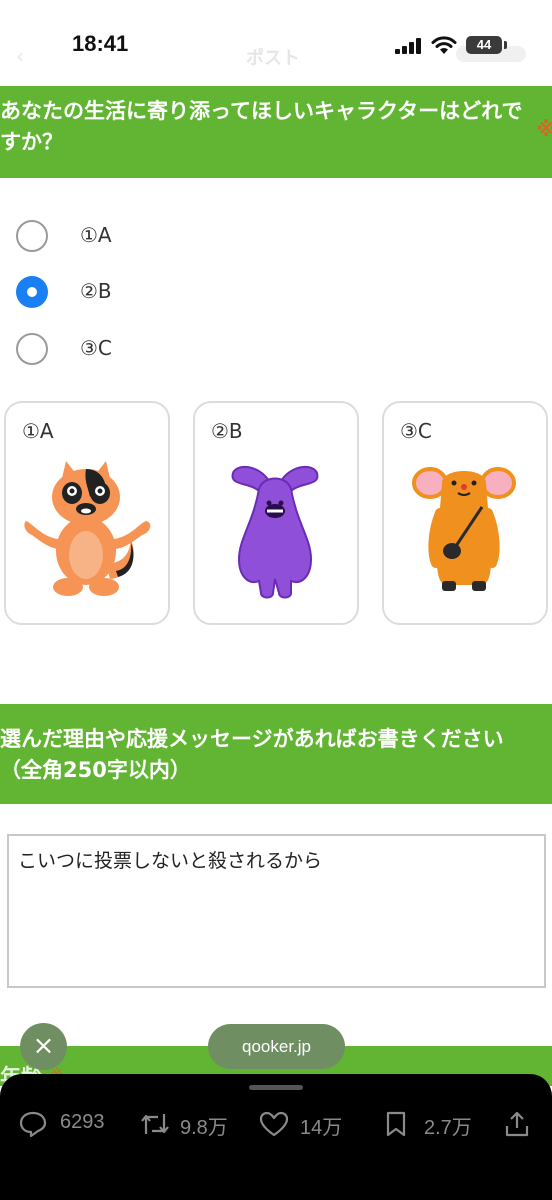 This screenshot has width=552, height=1200. I want to click on question-header-character: あなたの生活に寄り添ってほしいキャラクターはどれですか？ ※, so click(276, 132).